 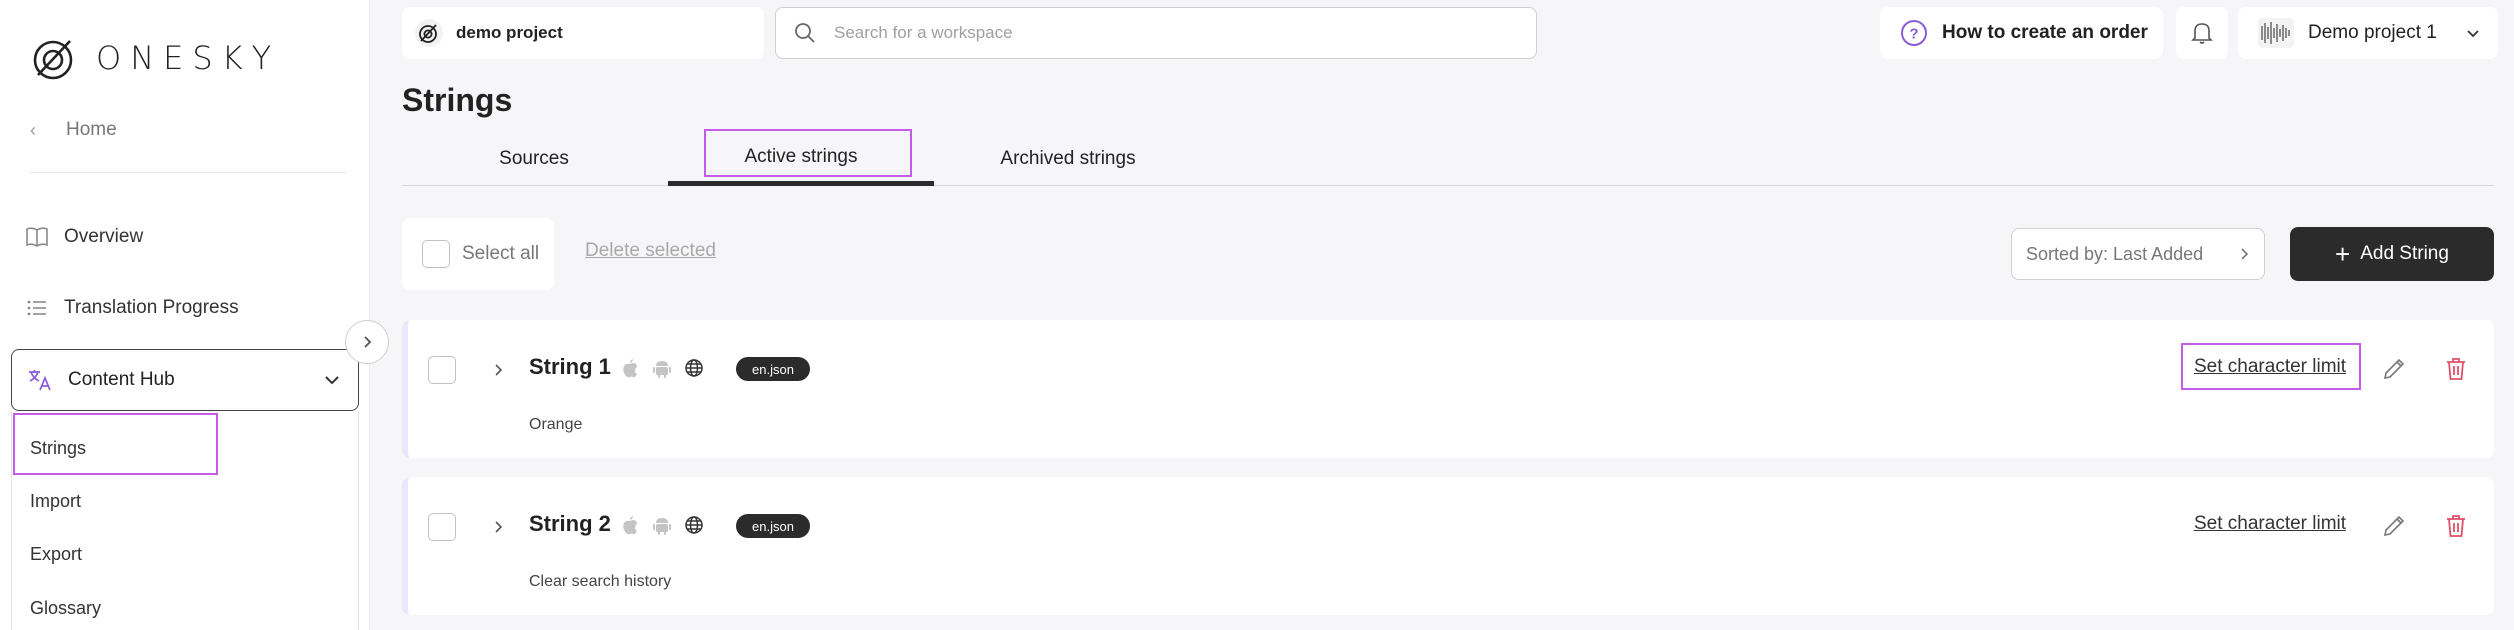 What do you see at coordinates (801, 159) in the screenshot?
I see `tab-active-strings: Active strings` at bounding box center [801, 159].